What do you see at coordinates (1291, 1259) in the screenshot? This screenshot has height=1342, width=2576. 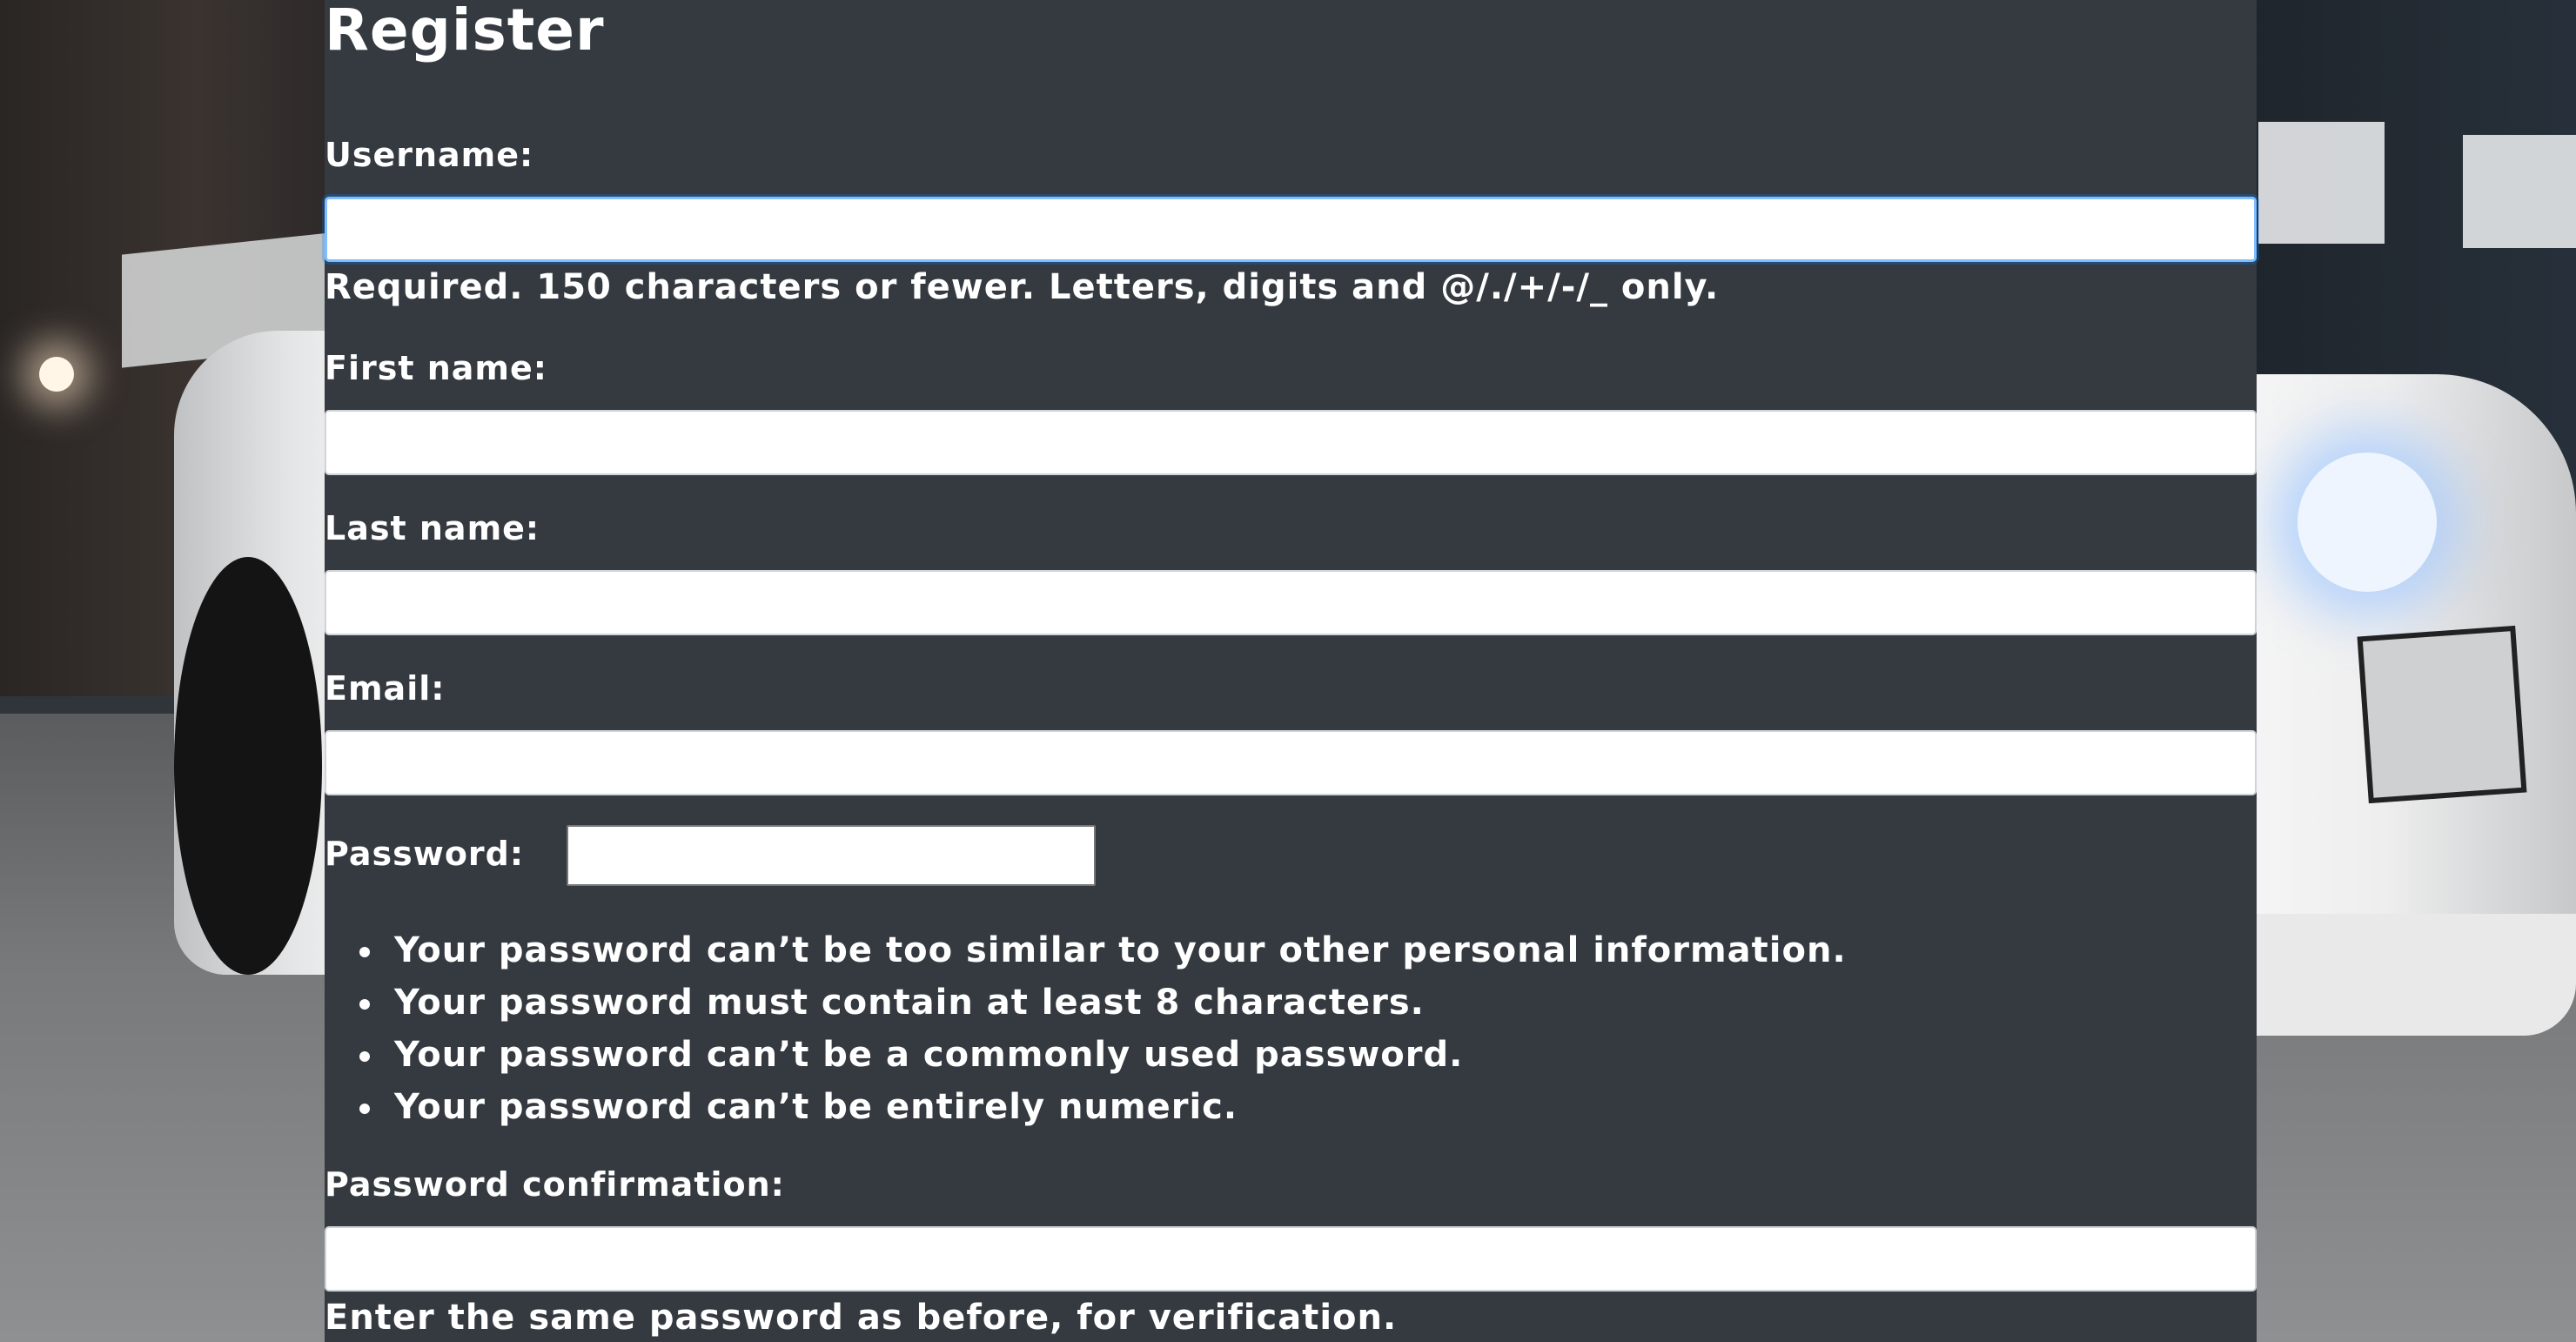 I see `password-confirmation-input` at bounding box center [1291, 1259].